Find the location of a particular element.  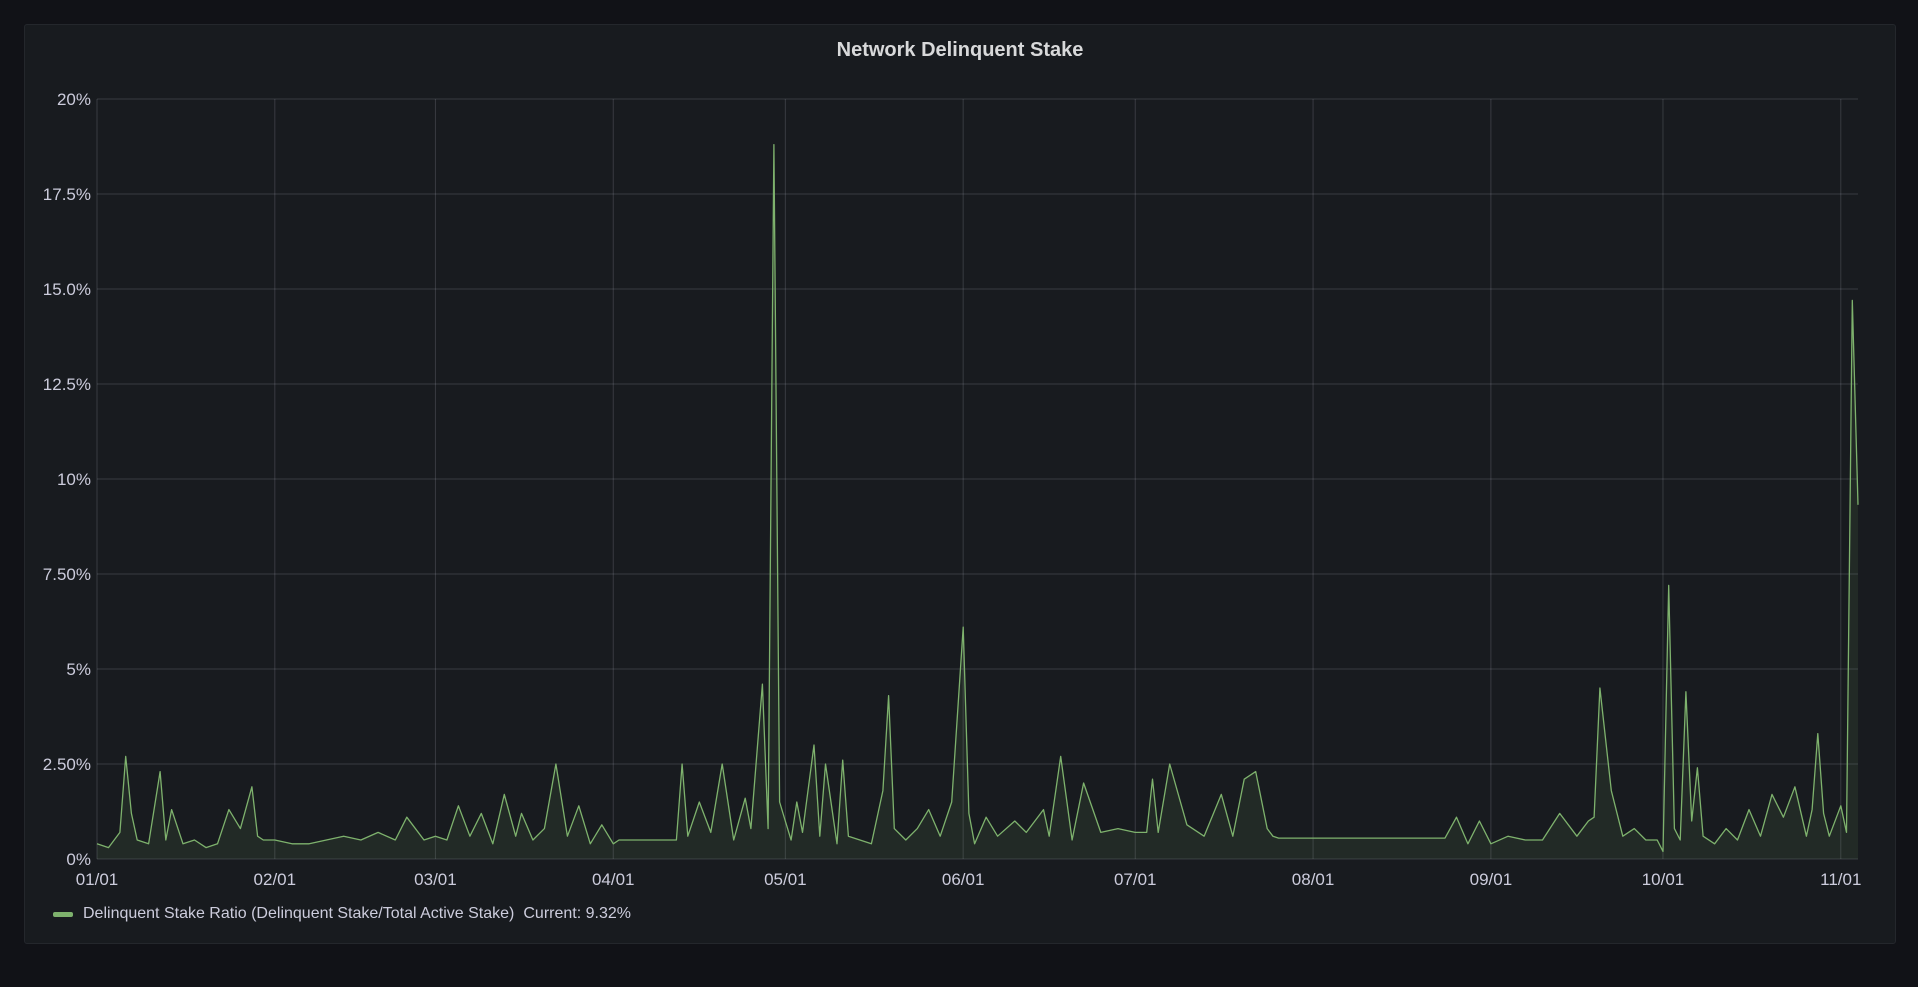

x-tick-label: 07/01 is located at coordinates (1135, 879).